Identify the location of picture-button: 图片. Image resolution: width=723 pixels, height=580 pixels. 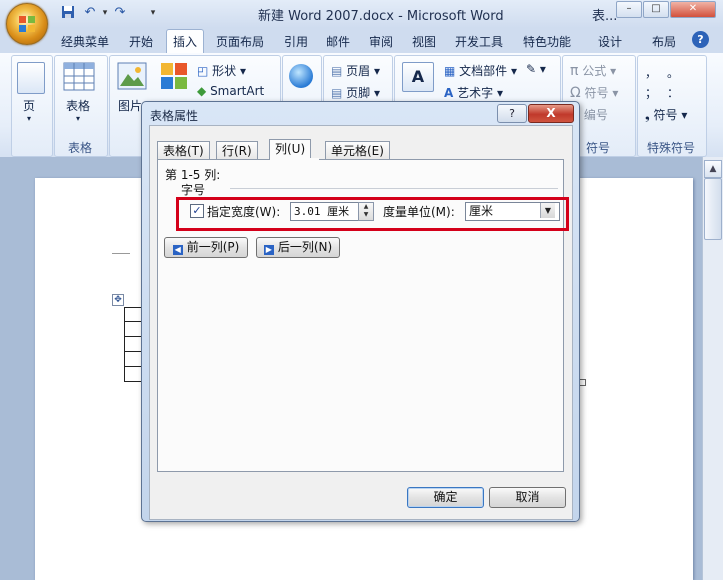
(130, 105).